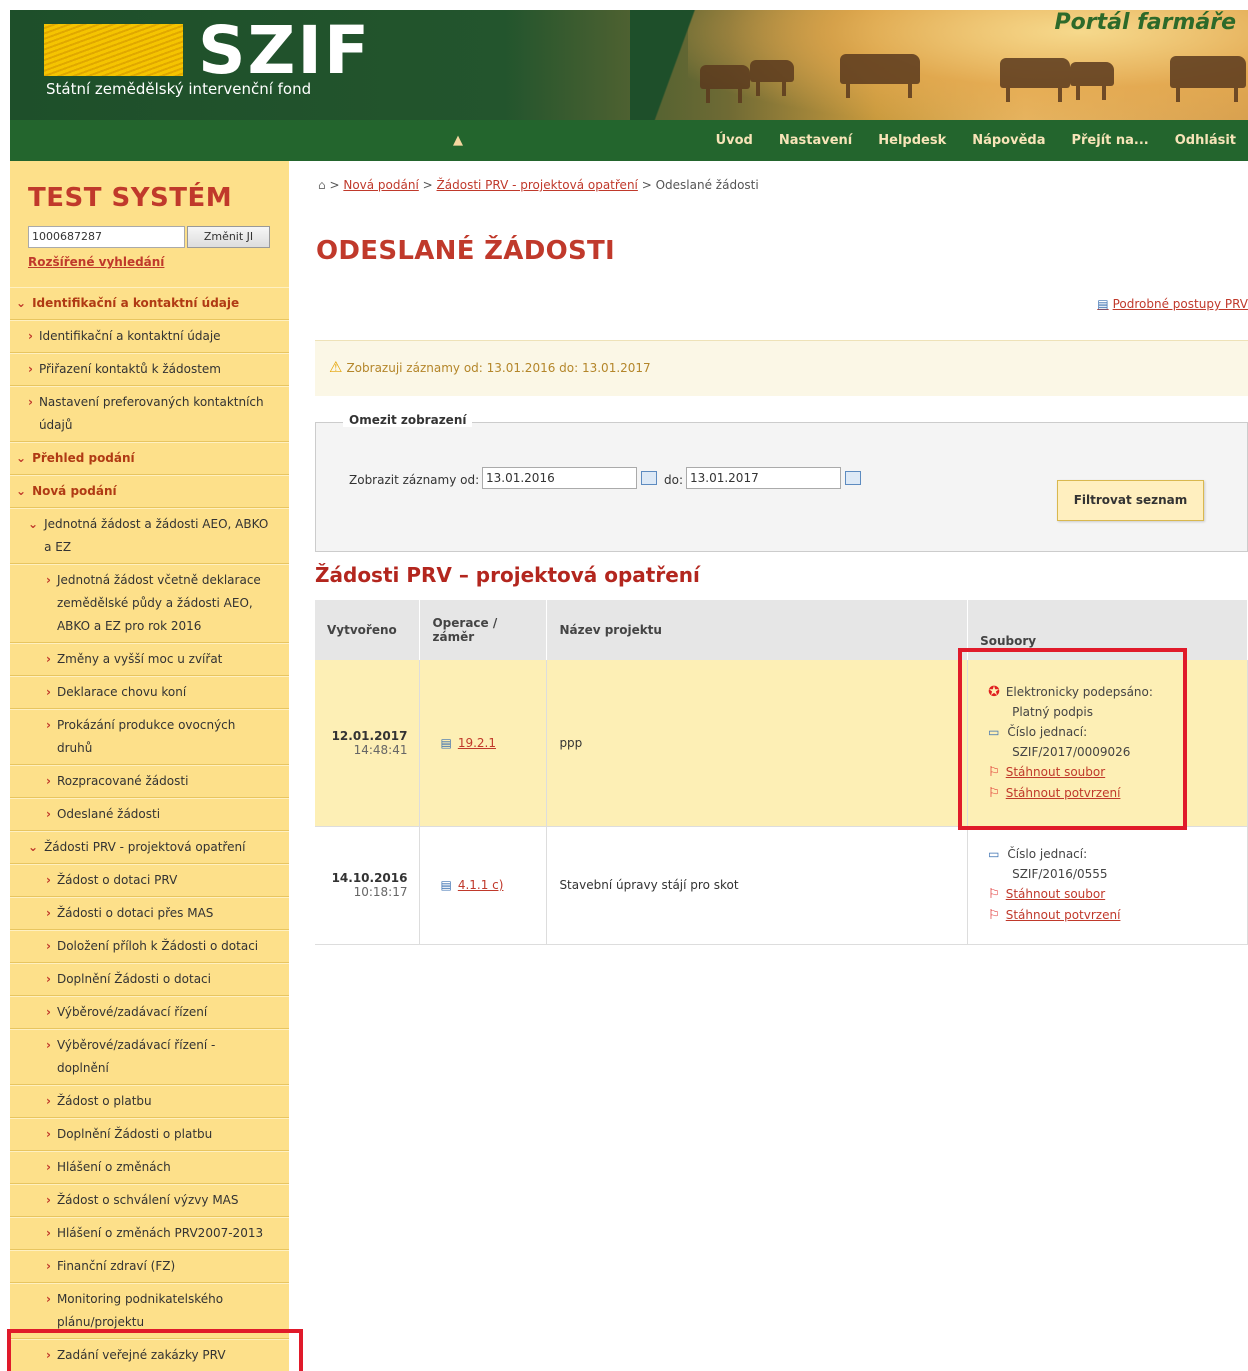 This screenshot has height=1371, width=1248. What do you see at coordinates (228, 237) in the screenshot?
I see `change-ji-button: Změnit JI` at bounding box center [228, 237].